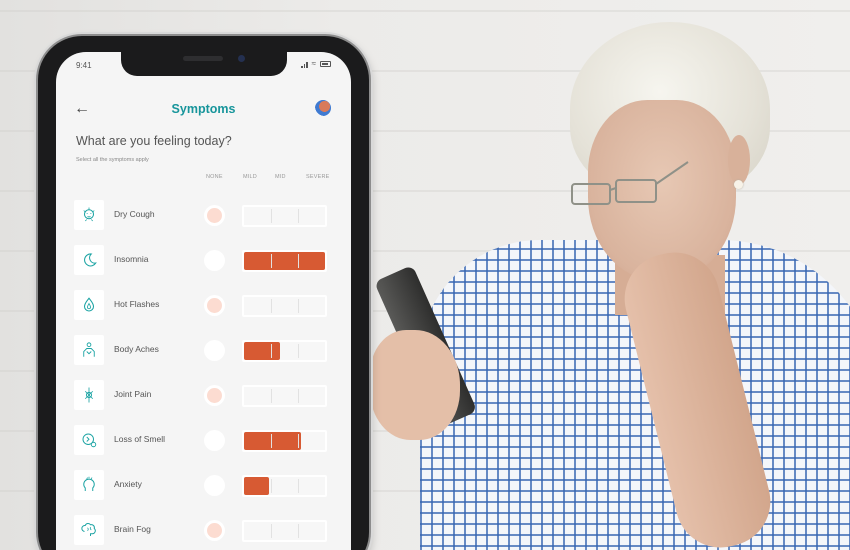 Image resolution: width=850 pixels, height=550 pixels. What do you see at coordinates (739, 160) in the screenshot?
I see `ear` at bounding box center [739, 160].